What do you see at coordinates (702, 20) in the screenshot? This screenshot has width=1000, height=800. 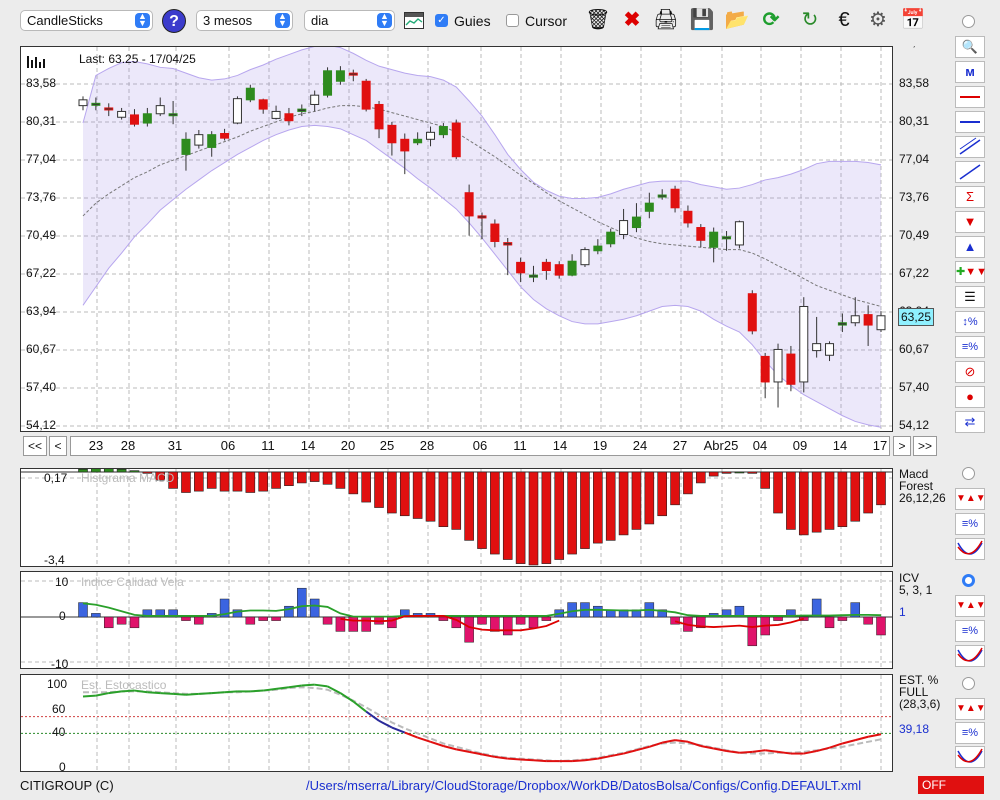 I see `save-icon: 💾` at bounding box center [702, 20].